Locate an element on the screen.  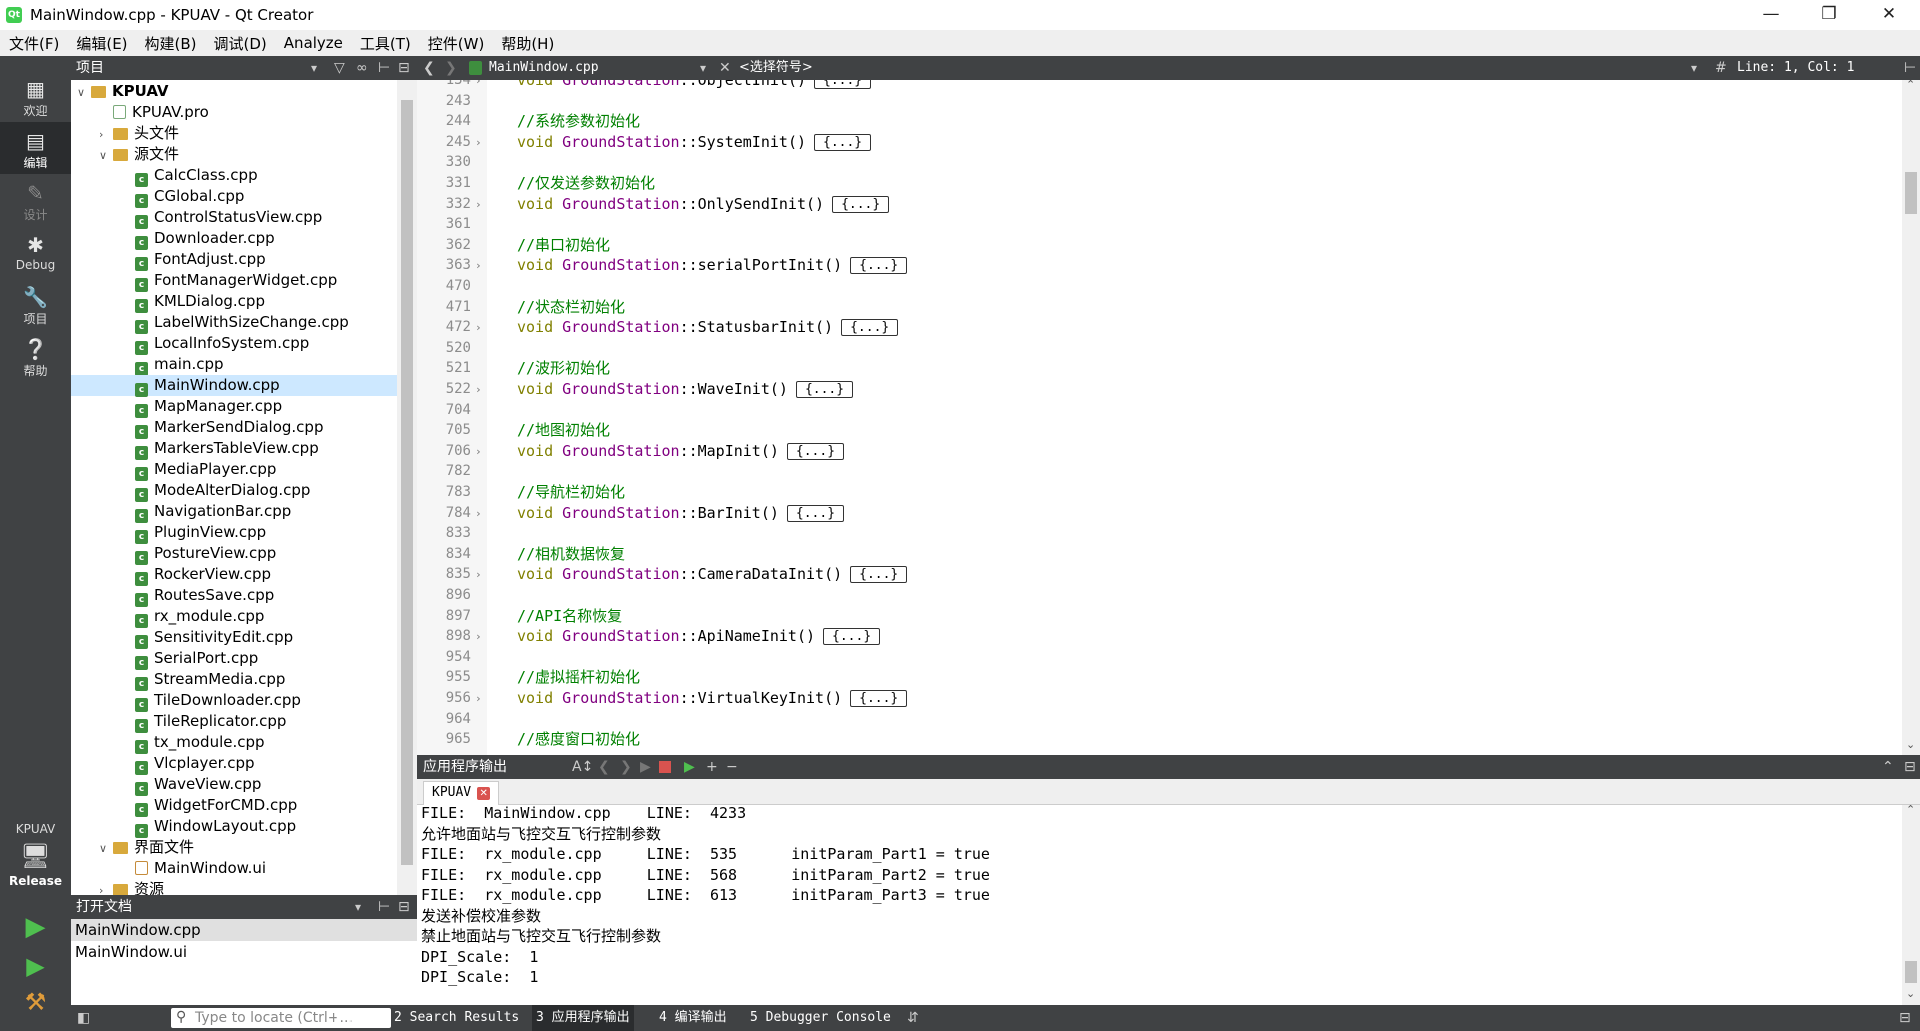
tree-source-file: c CalcClass.cpp is located at coordinates (189, 176).